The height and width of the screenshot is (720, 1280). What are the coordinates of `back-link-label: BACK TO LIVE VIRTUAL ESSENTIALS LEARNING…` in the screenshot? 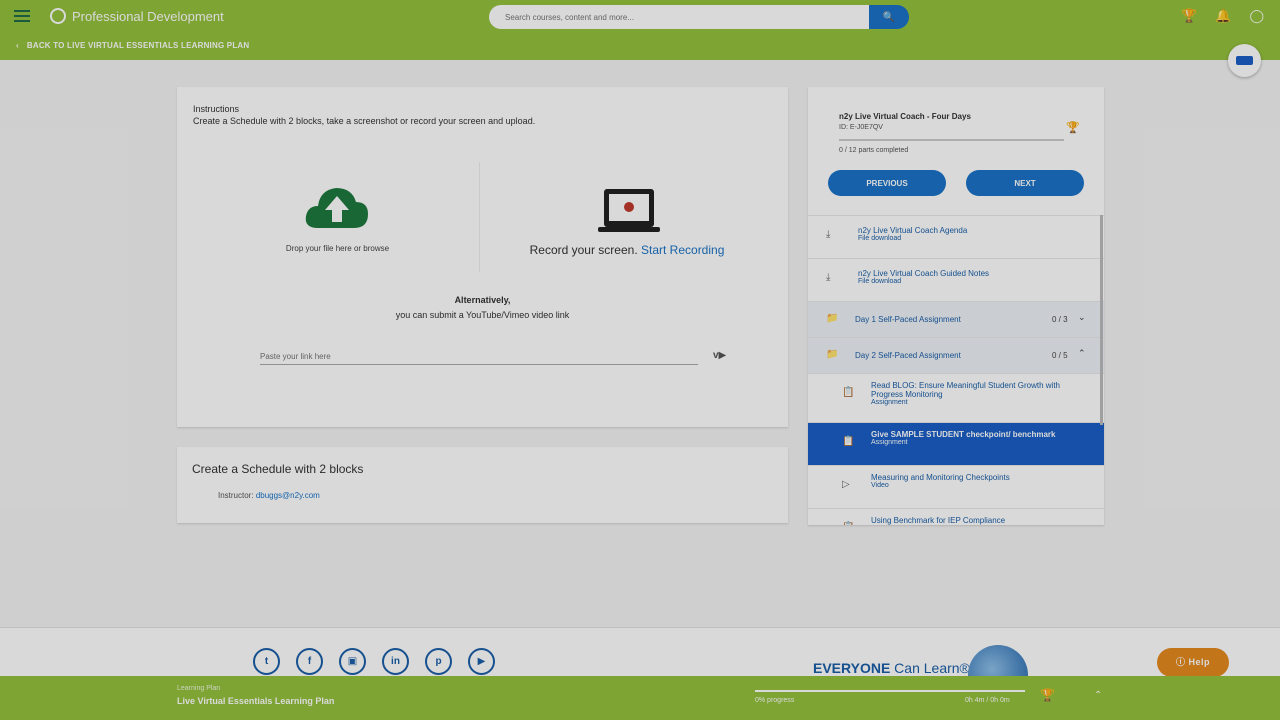 It's located at (138, 45).